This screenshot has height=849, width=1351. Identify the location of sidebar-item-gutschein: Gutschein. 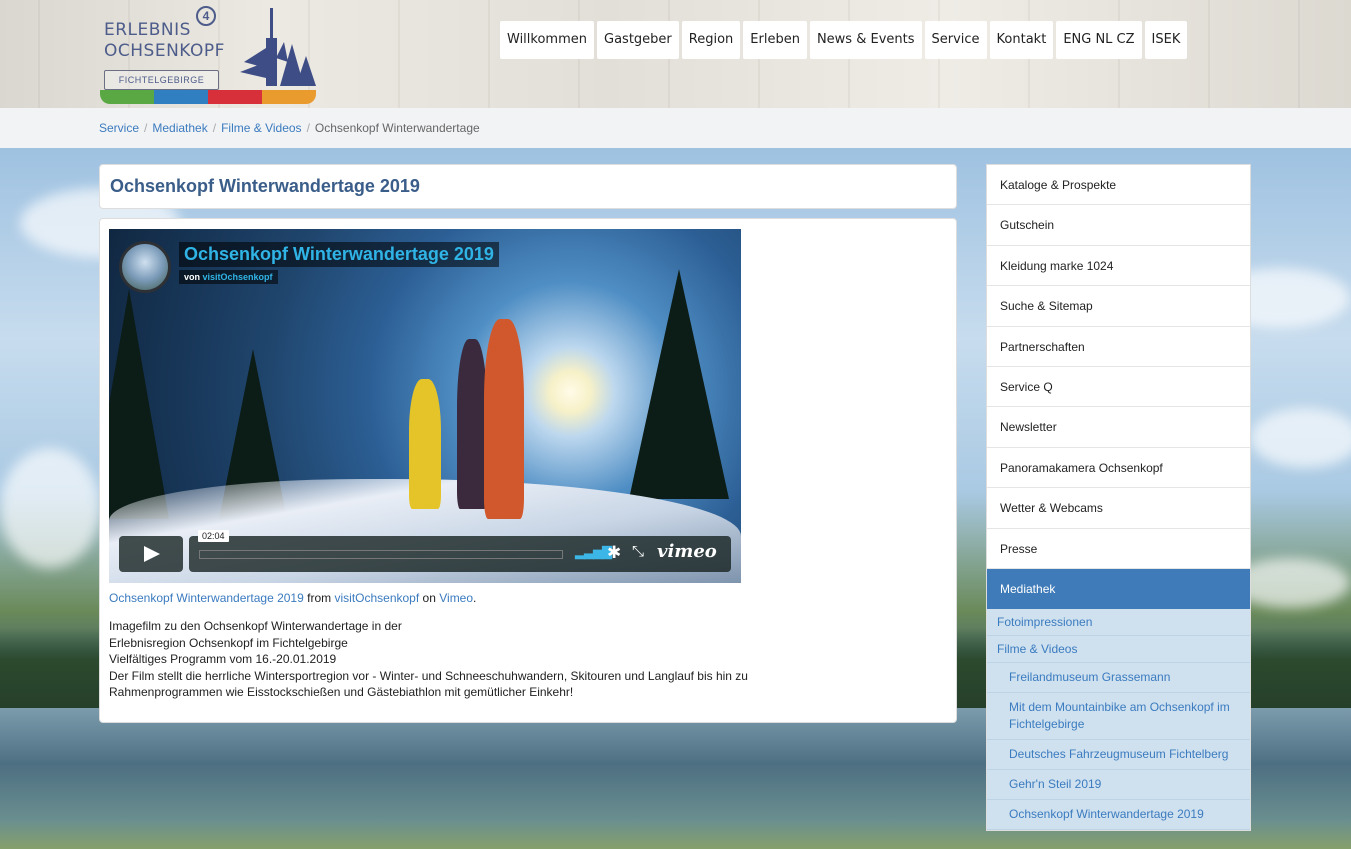
(1118, 225).